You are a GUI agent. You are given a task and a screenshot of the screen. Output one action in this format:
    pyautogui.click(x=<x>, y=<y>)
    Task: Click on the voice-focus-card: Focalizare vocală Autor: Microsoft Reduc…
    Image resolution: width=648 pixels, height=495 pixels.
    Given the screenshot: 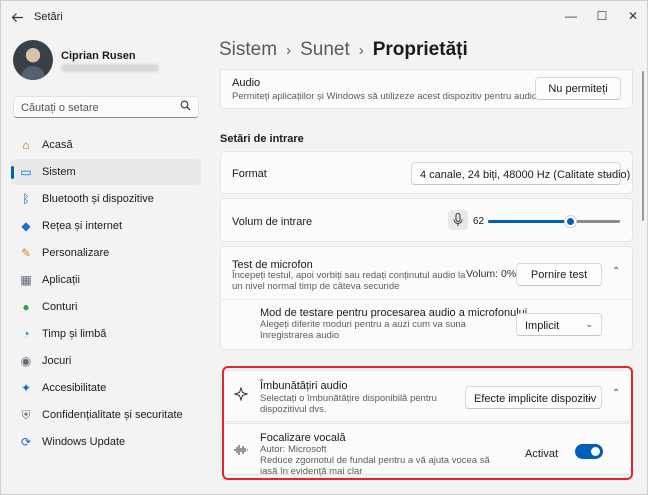 What is the action you would take?
    pyautogui.click(x=426, y=450)
    